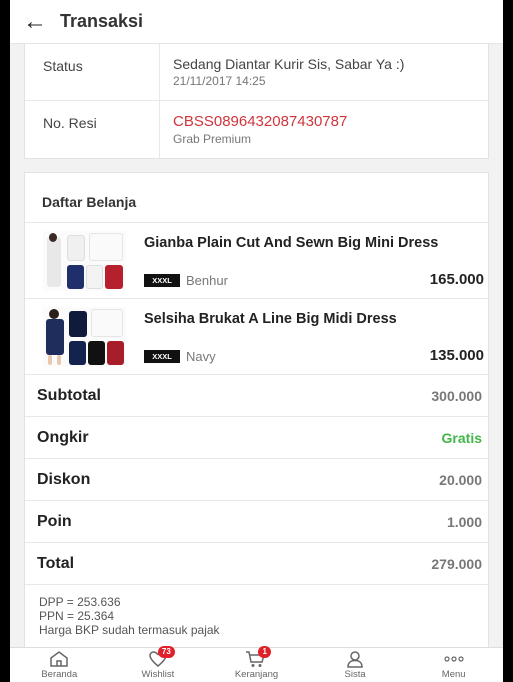  What do you see at coordinates (460, 479) in the screenshot?
I see `diskon-value: 20.000` at bounding box center [460, 479].